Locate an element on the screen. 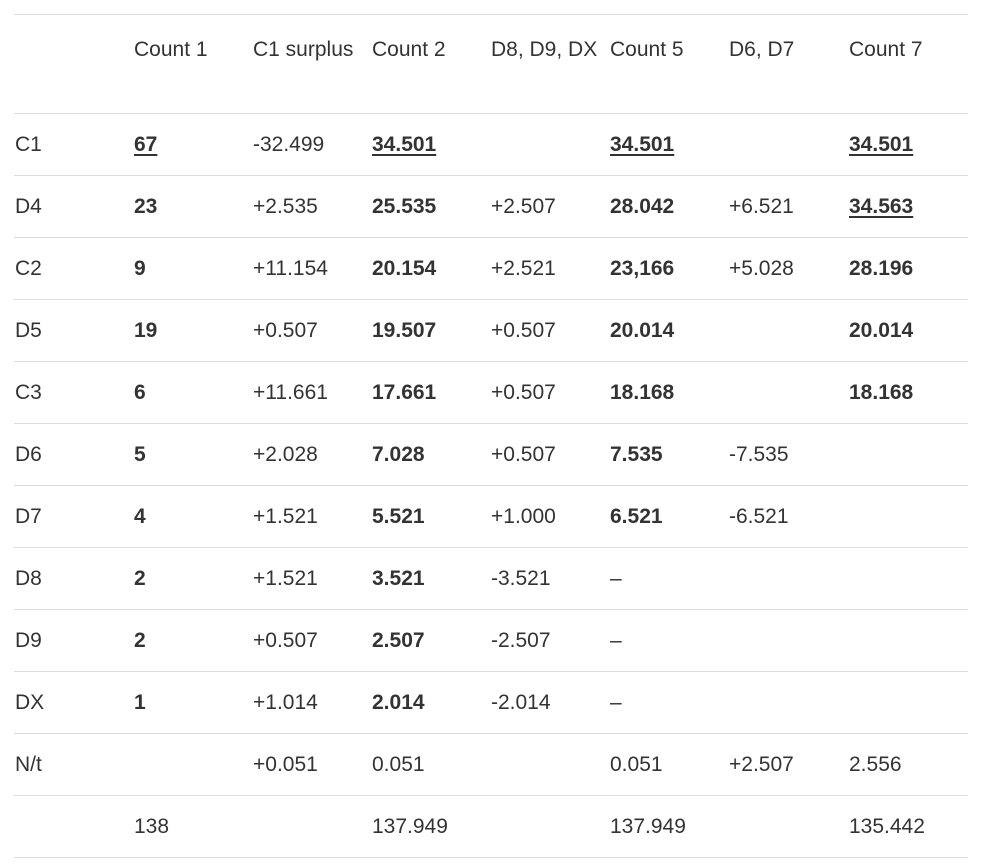 This screenshot has width=1000, height=865. table-row: D8 2 +1.521 3.521 -3.521 – is located at coordinates (491, 578).